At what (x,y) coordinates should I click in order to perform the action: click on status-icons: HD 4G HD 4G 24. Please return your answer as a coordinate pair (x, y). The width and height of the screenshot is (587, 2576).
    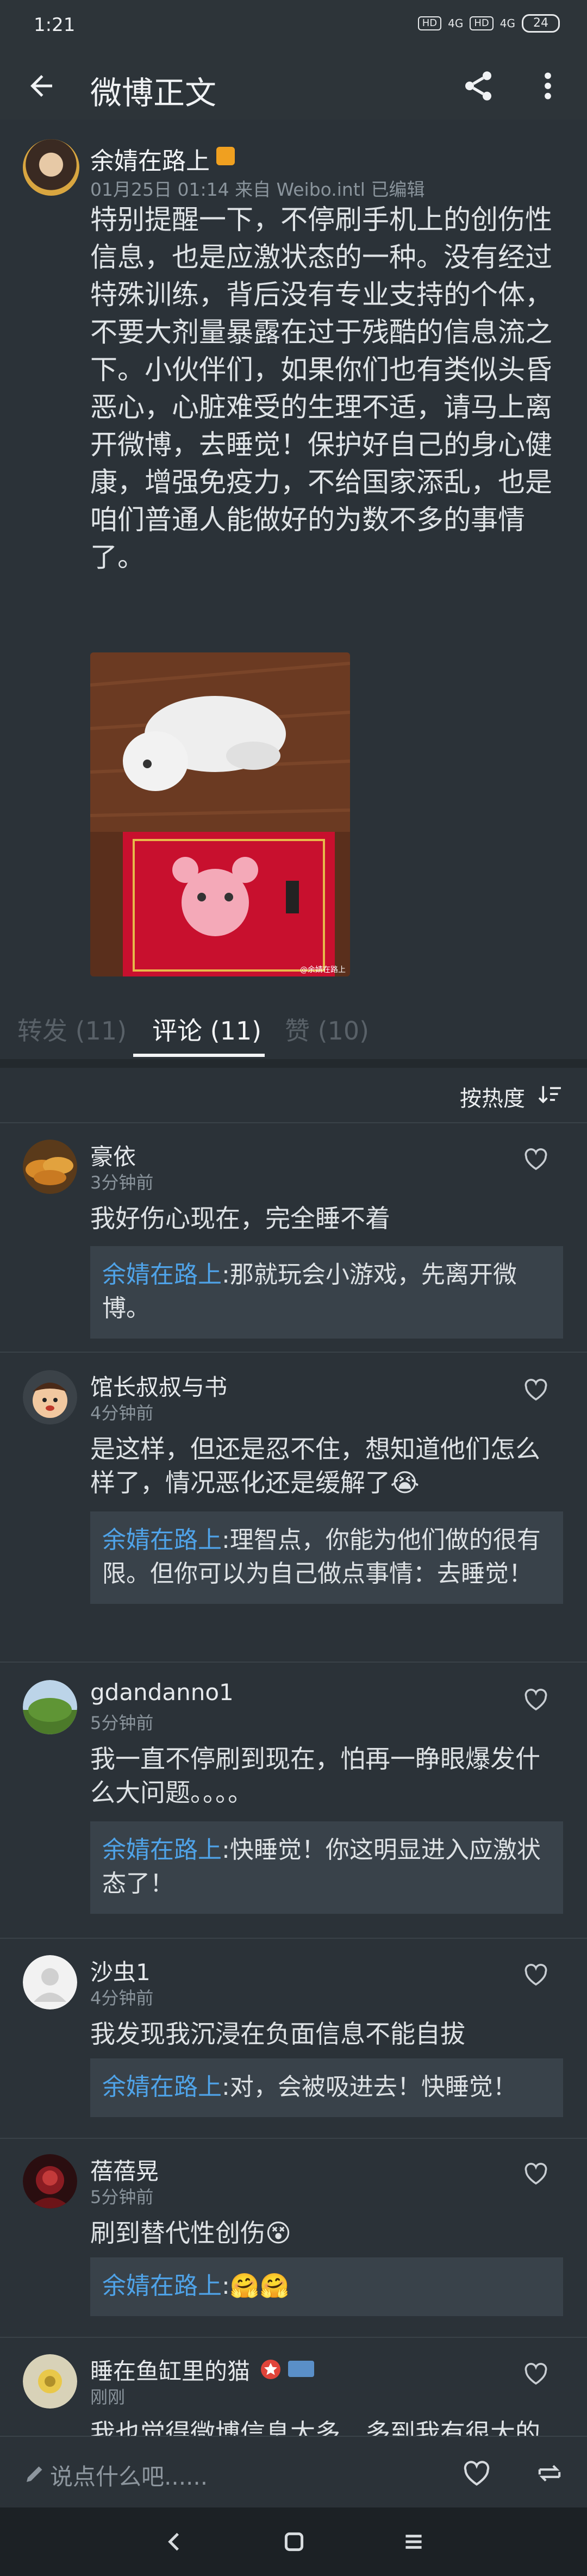
    Looking at the image, I should click on (488, 23).